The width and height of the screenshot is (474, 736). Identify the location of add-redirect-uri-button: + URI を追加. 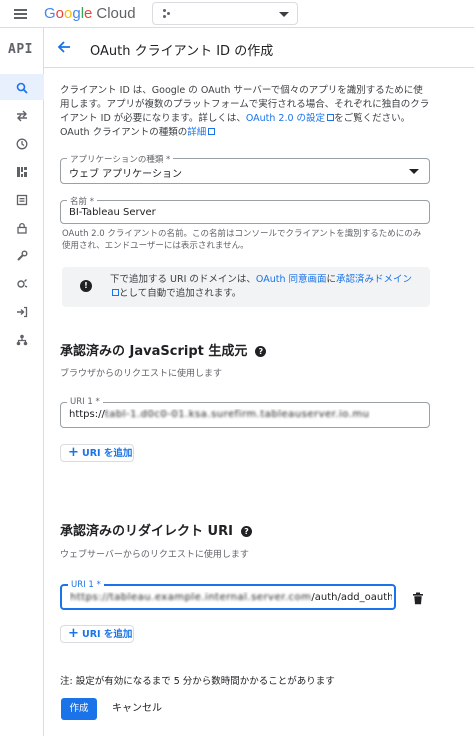
(97, 634).